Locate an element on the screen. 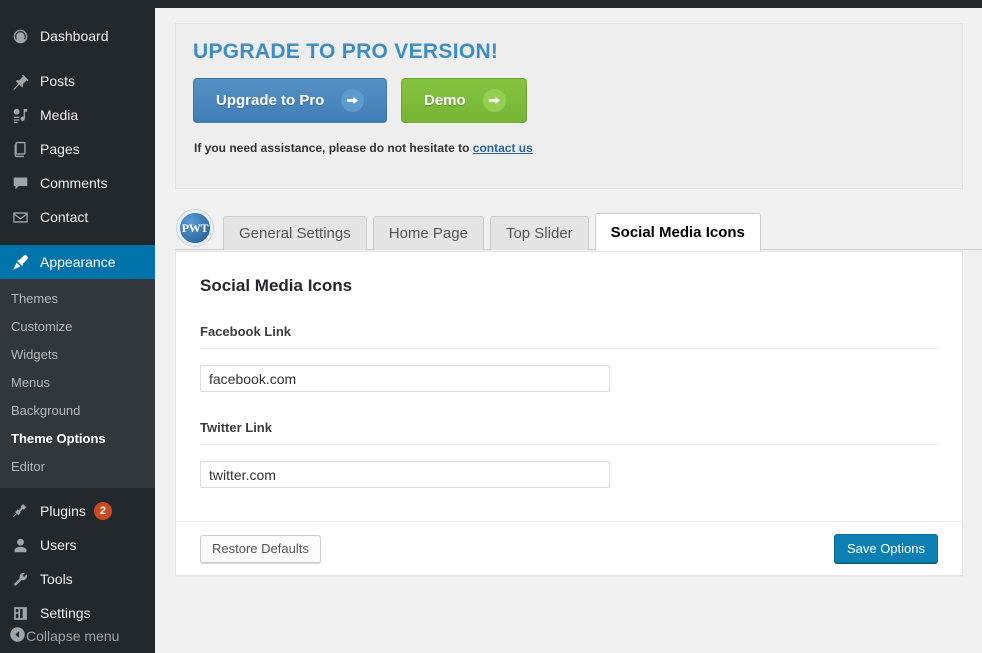  sidebar-item-media: Media is located at coordinates (77, 115).